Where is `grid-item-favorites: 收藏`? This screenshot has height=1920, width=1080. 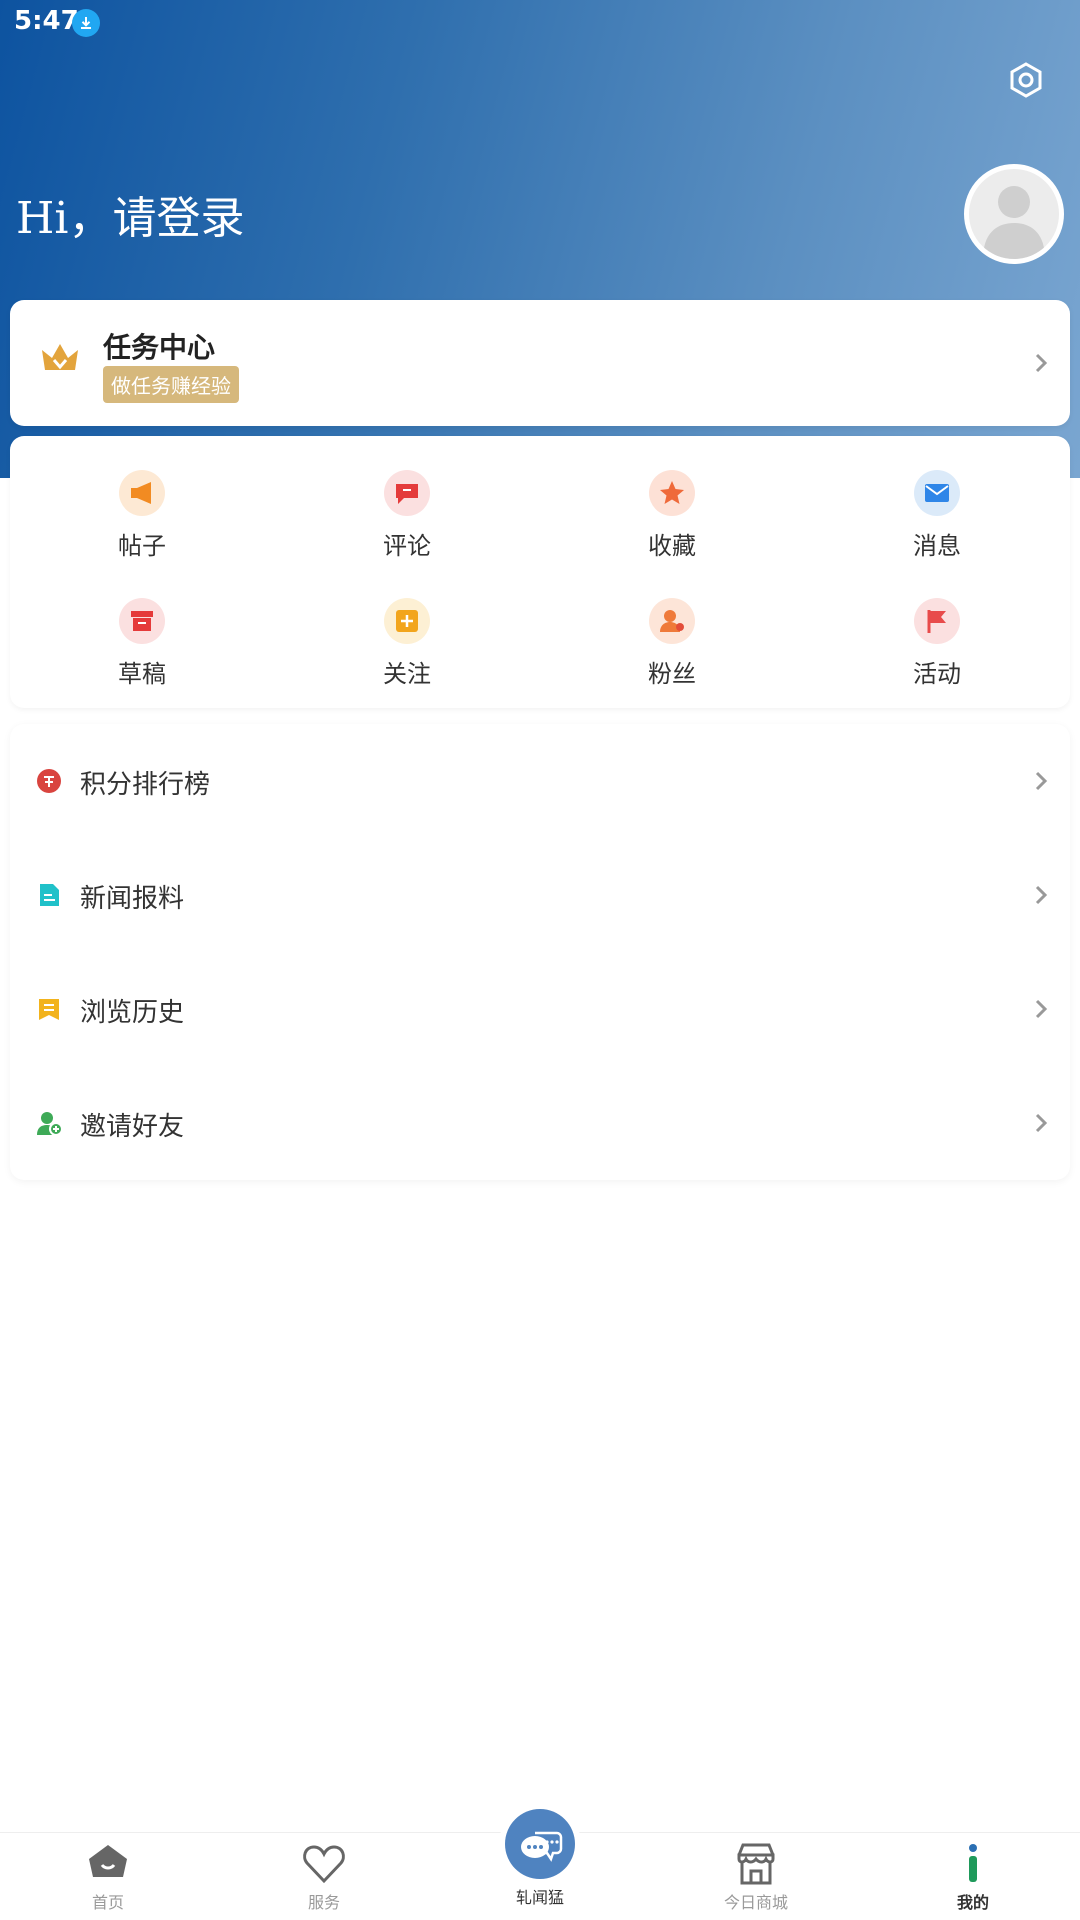 grid-item-favorites: 收藏 is located at coordinates (672, 525).